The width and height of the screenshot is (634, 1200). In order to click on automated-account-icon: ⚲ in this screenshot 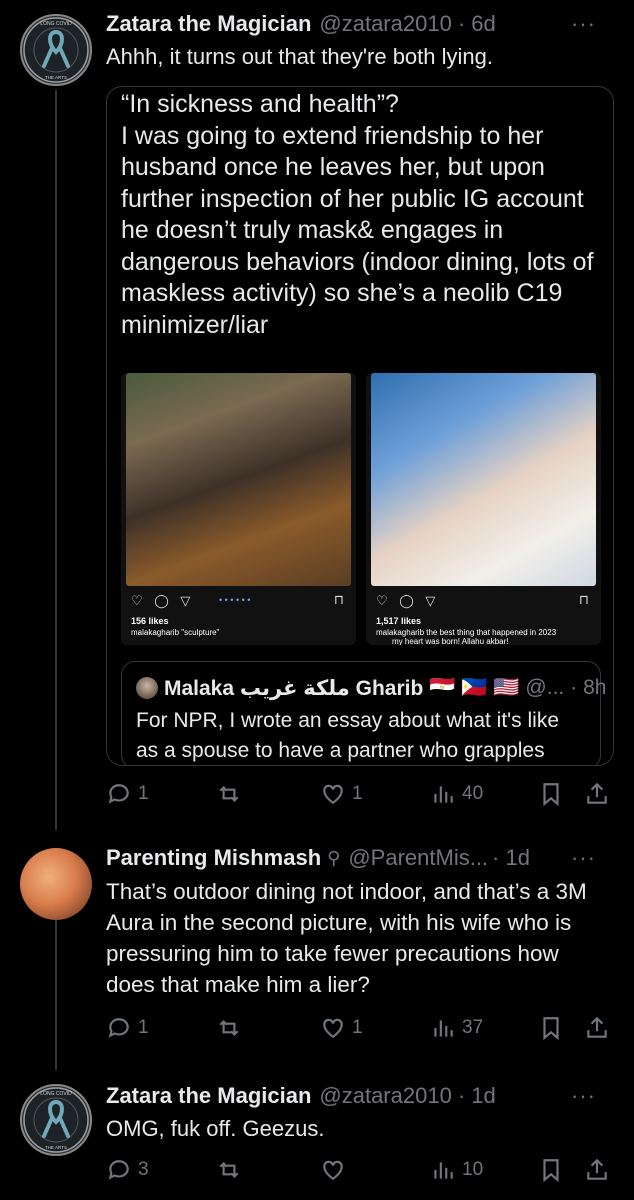, I will do `click(334, 857)`.